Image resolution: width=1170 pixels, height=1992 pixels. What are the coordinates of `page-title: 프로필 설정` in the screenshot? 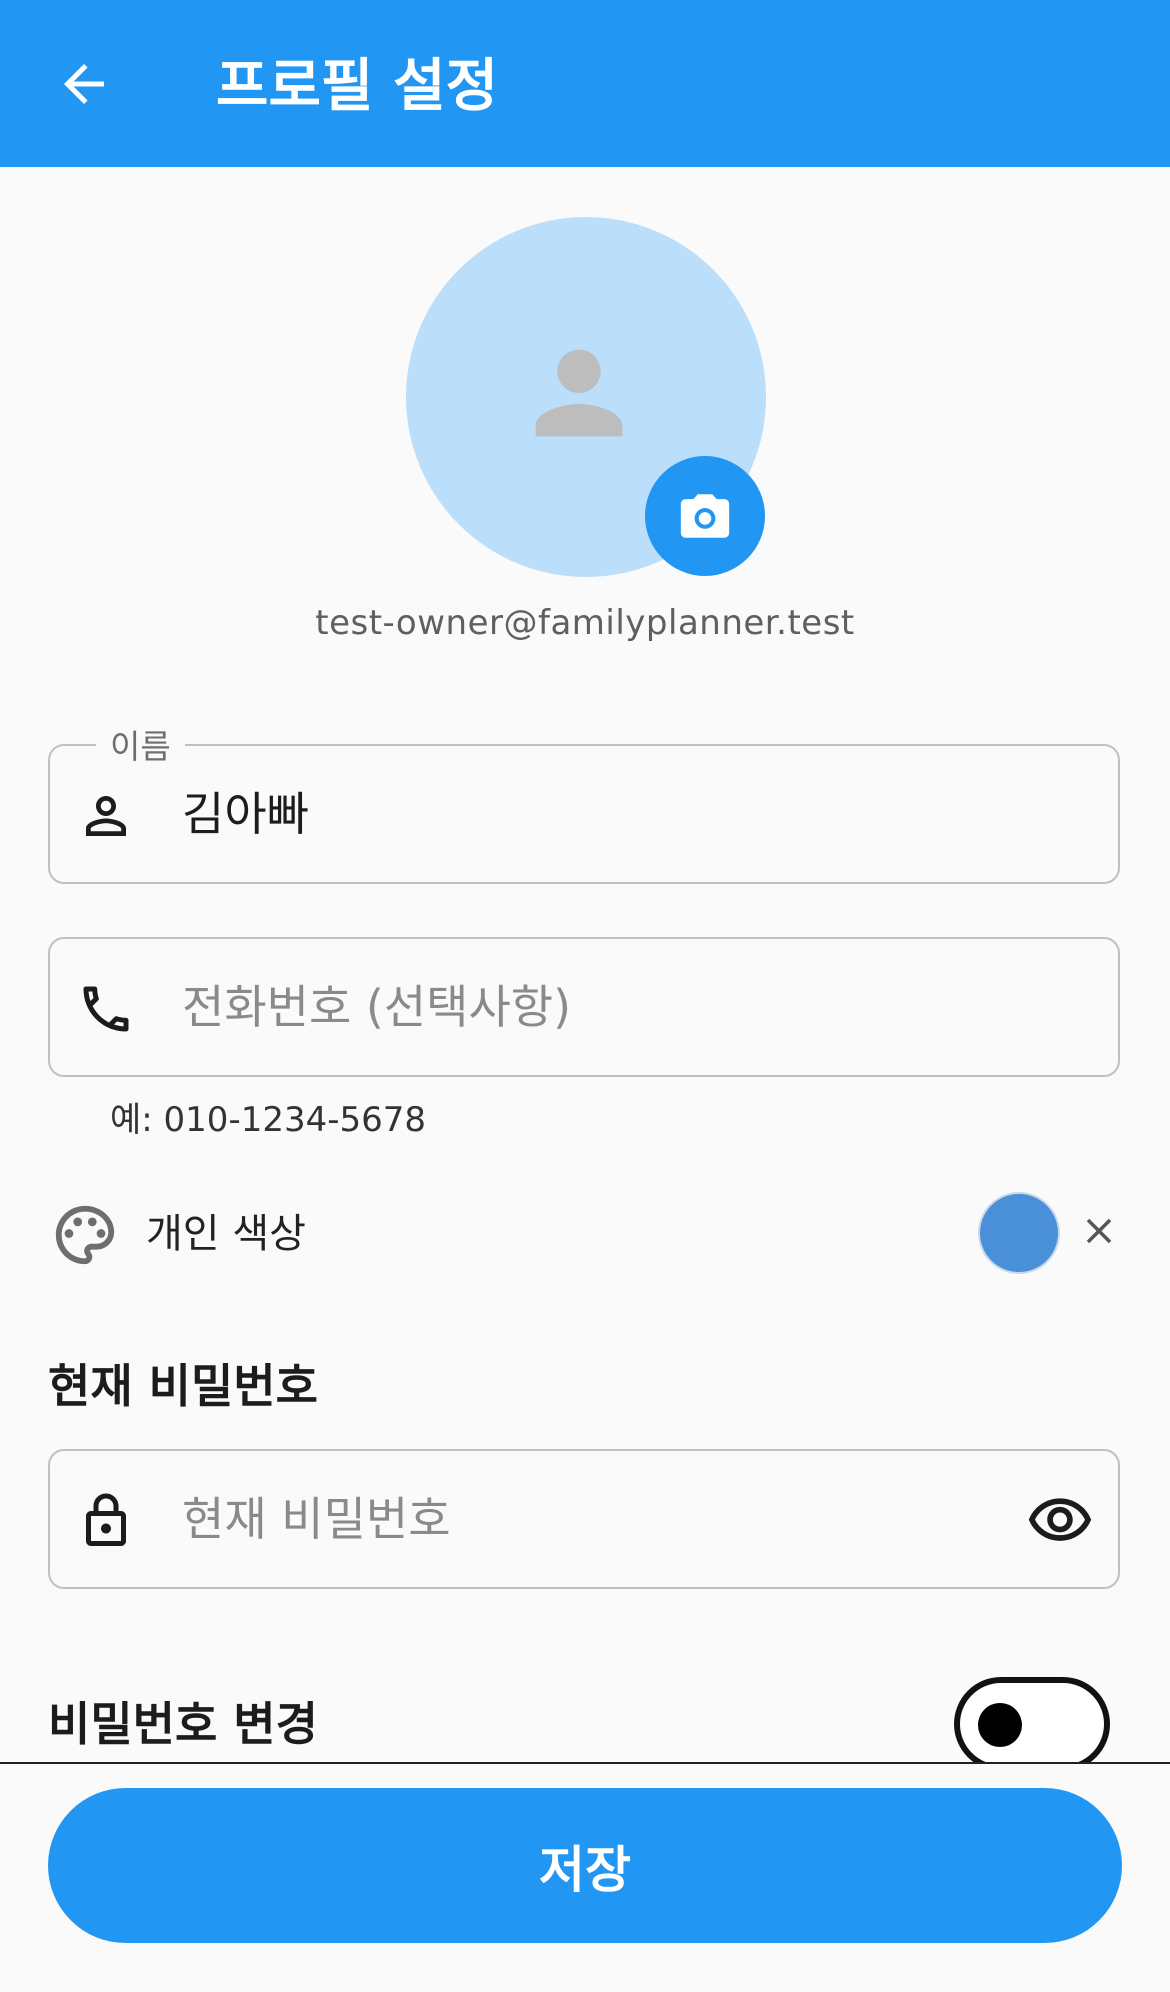 It's located at (357, 86).